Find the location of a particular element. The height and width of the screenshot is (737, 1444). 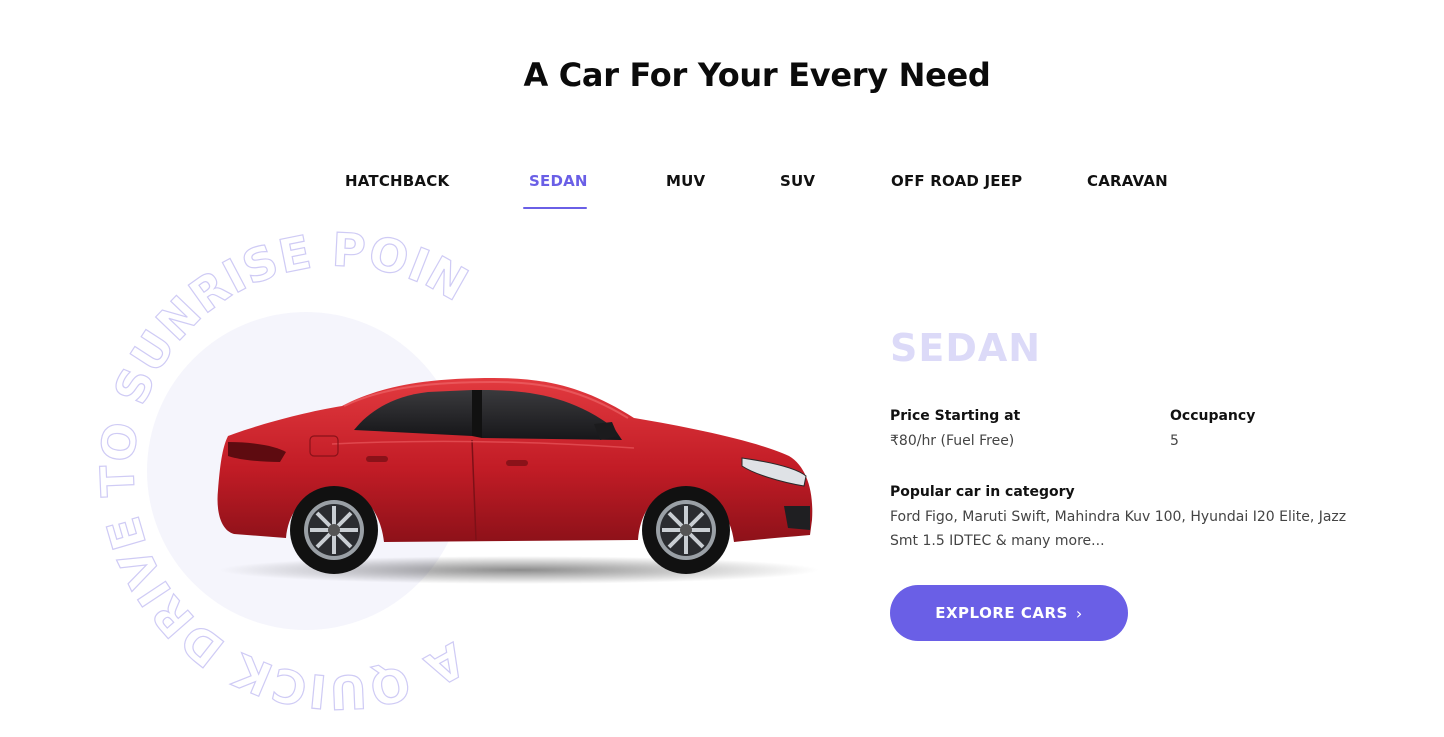

tab-off-road-jeep: OFF ROAD JEEP is located at coordinates (956, 181).